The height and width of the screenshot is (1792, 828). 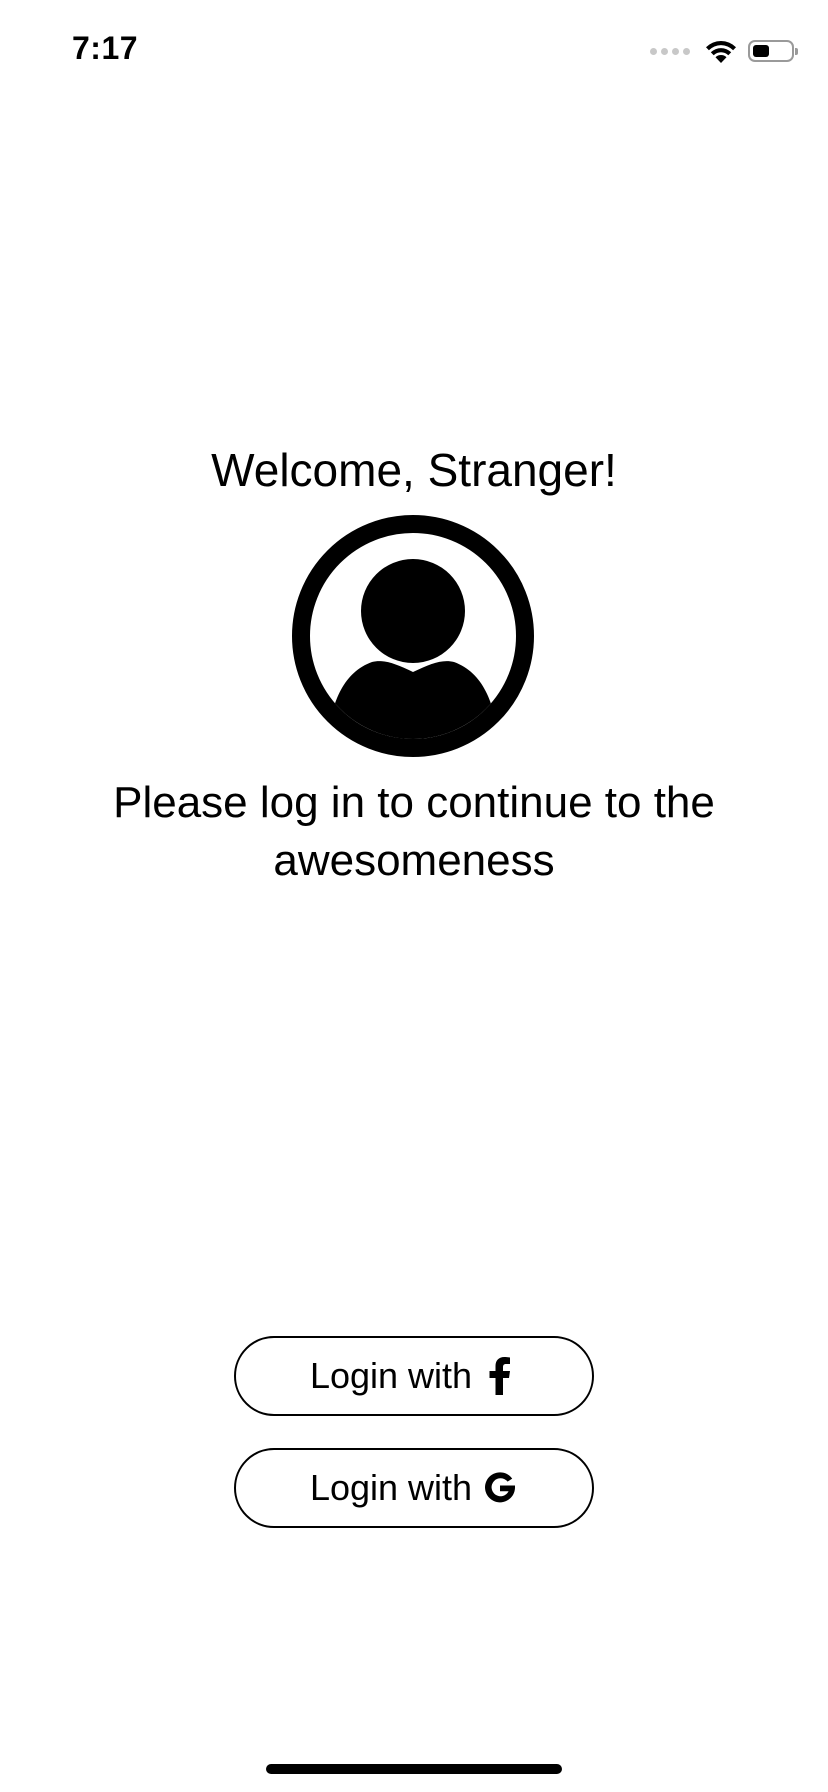 What do you see at coordinates (391, 1487) in the screenshot?
I see `login-google-label: Login with` at bounding box center [391, 1487].